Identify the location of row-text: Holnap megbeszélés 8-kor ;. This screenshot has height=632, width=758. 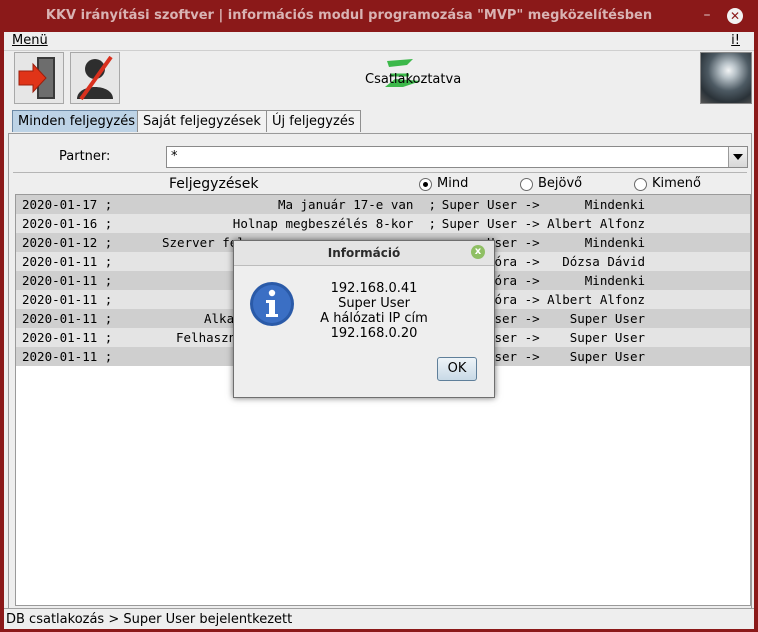
(334, 223).